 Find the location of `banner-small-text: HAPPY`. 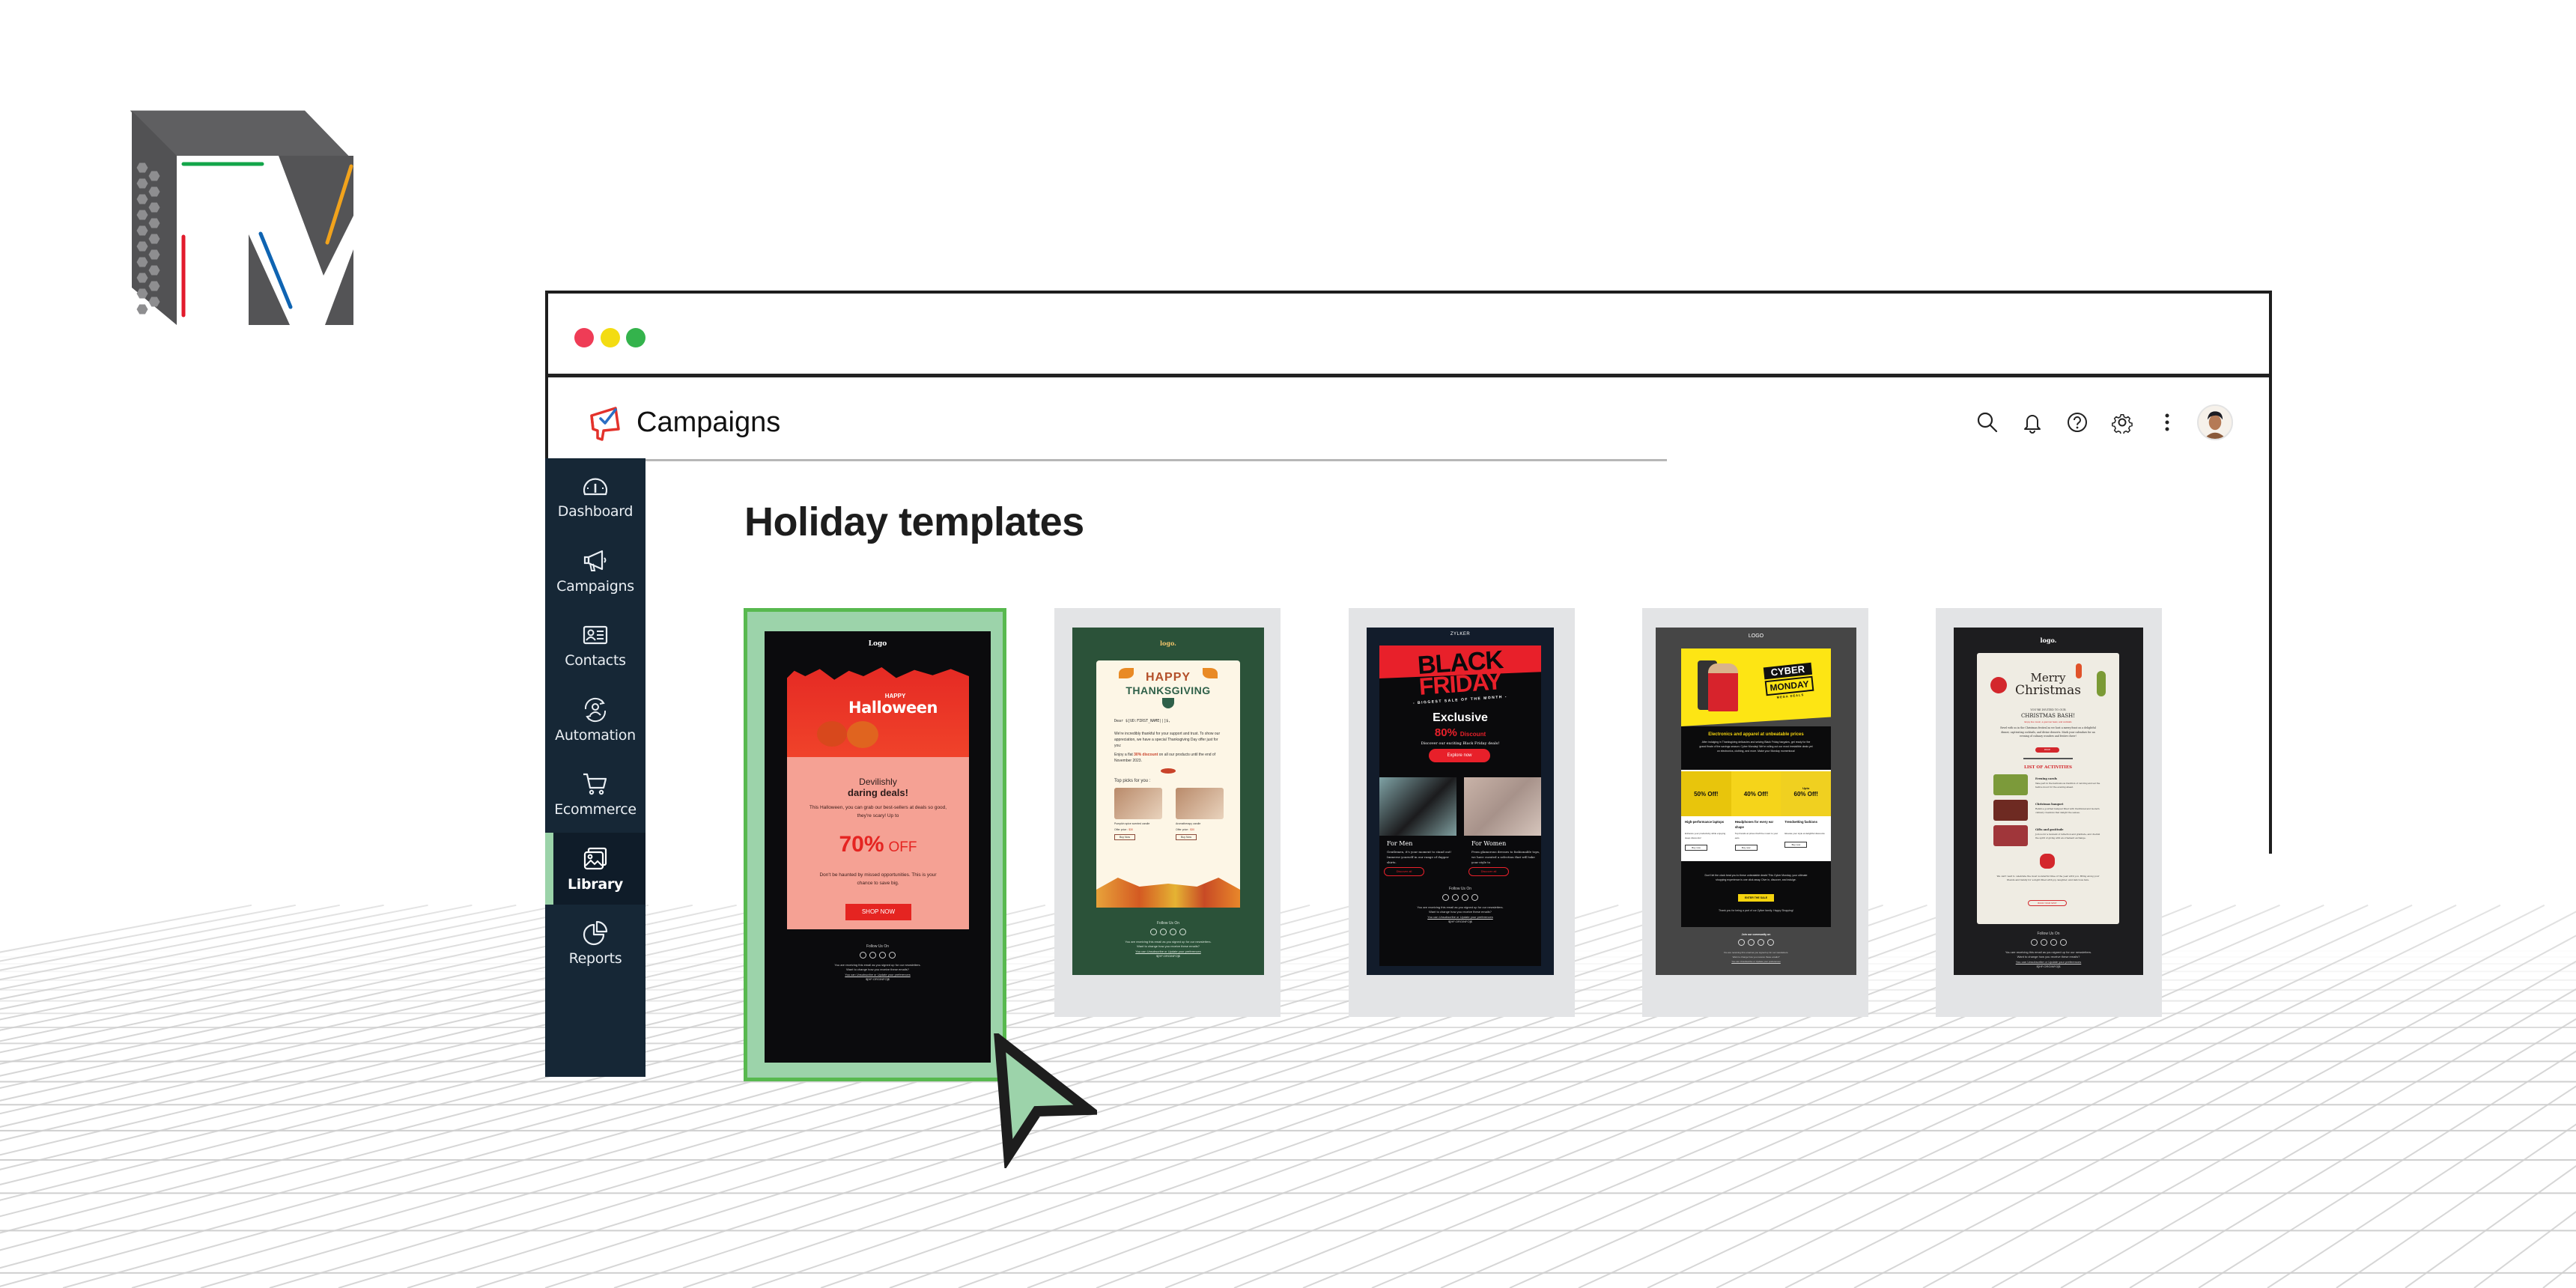

banner-small-text: HAPPY is located at coordinates (1168, 677).